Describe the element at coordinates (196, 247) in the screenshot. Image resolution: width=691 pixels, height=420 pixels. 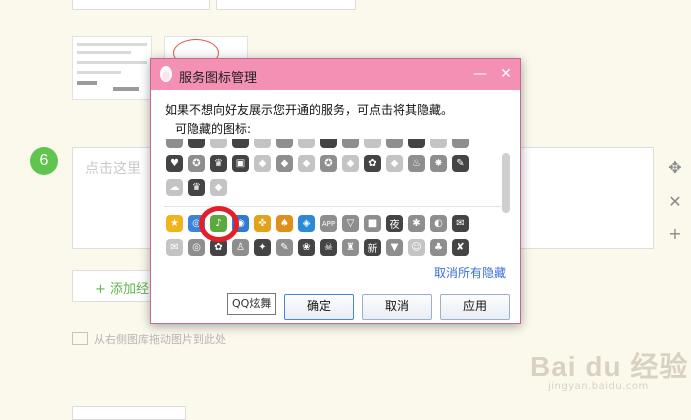
I see `visible-service-icon: ◎` at that location.